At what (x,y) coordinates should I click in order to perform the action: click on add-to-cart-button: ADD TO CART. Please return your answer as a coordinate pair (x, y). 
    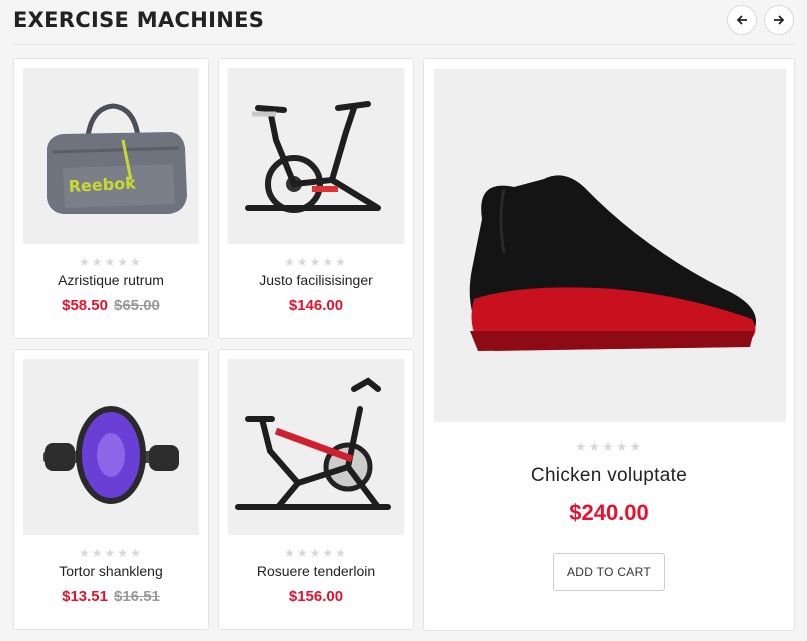
    Looking at the image, I should click on (609, 572).